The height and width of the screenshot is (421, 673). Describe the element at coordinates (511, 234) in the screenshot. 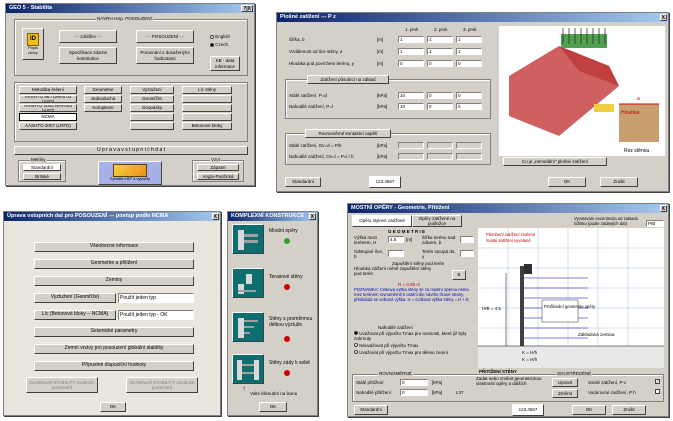

I see `fig-pz-label: Působení zatížení zvoleno` at that location.